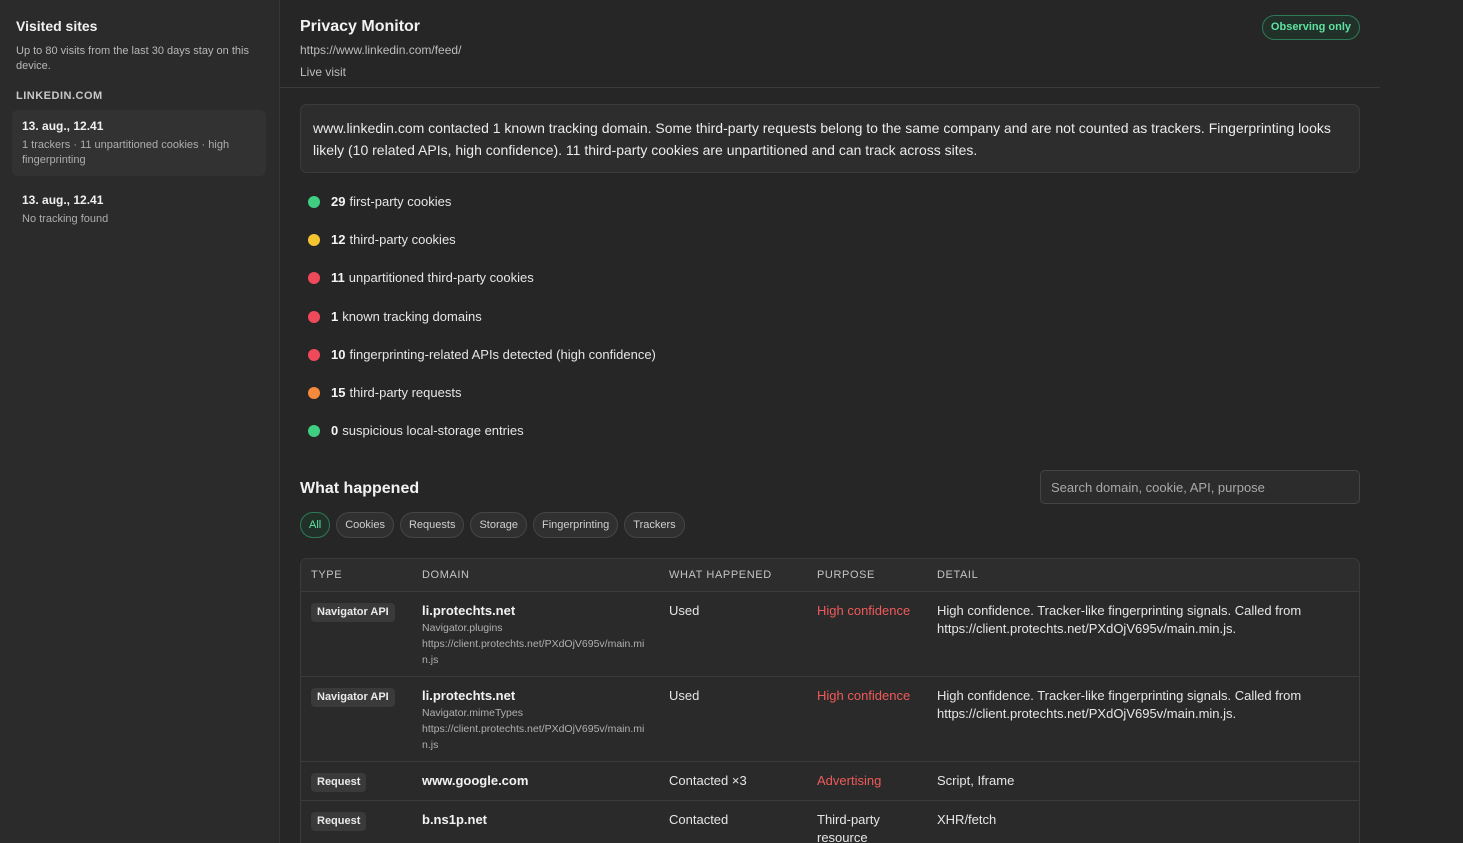 This screenshot has height=843, width=1463. Describe the element at coordinates (1143, 781) in the screenshot. I see `cell-detail: Script, Iframe` at that location.